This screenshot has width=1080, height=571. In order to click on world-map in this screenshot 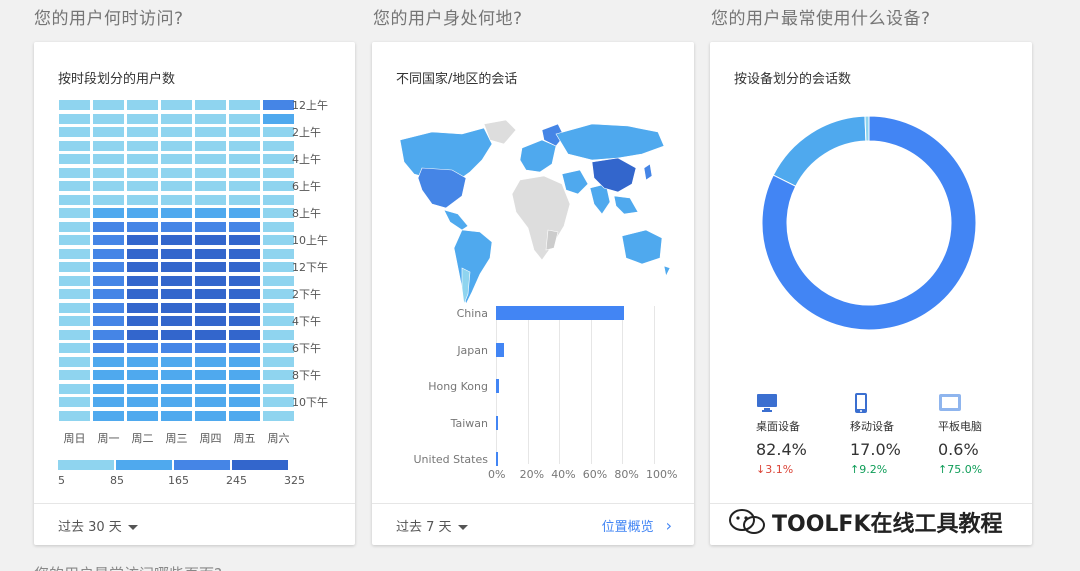, I will do `click(533, 216)`.